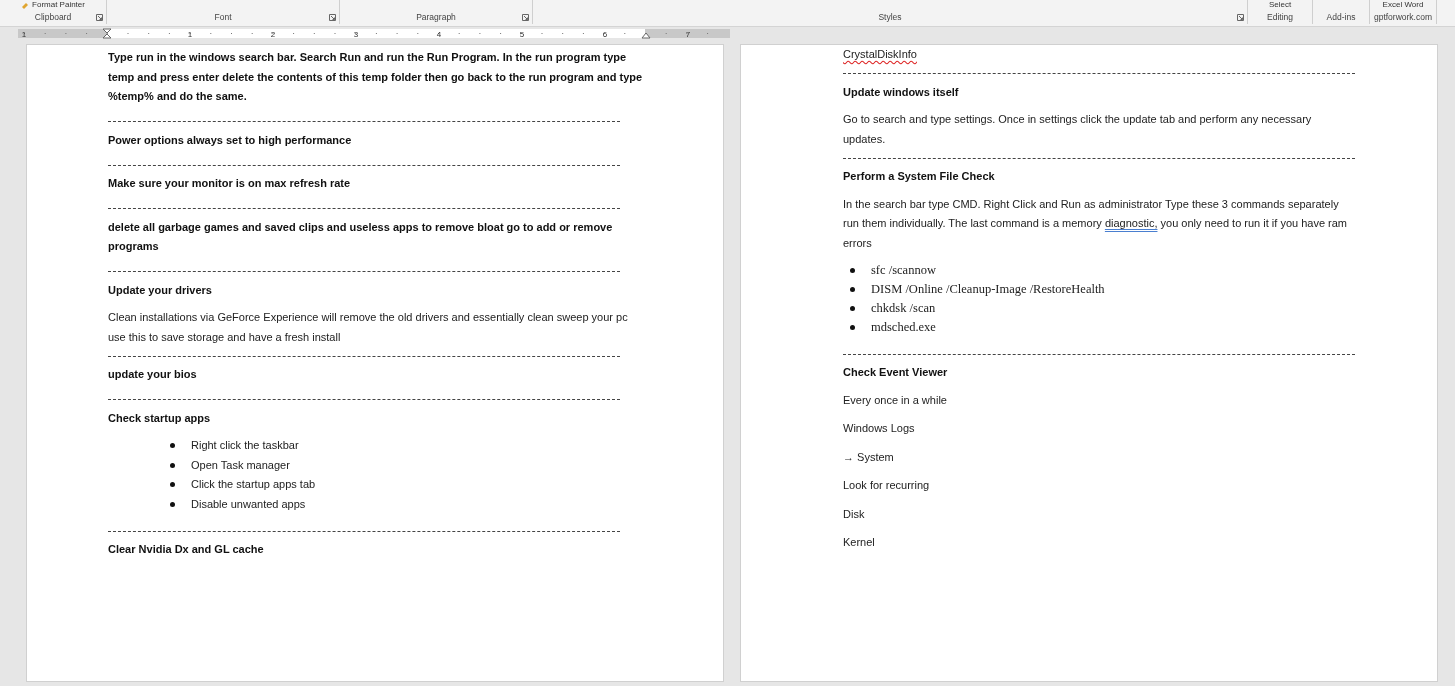  I want to click on paragraph: Windows Logs, so click(879, 428).